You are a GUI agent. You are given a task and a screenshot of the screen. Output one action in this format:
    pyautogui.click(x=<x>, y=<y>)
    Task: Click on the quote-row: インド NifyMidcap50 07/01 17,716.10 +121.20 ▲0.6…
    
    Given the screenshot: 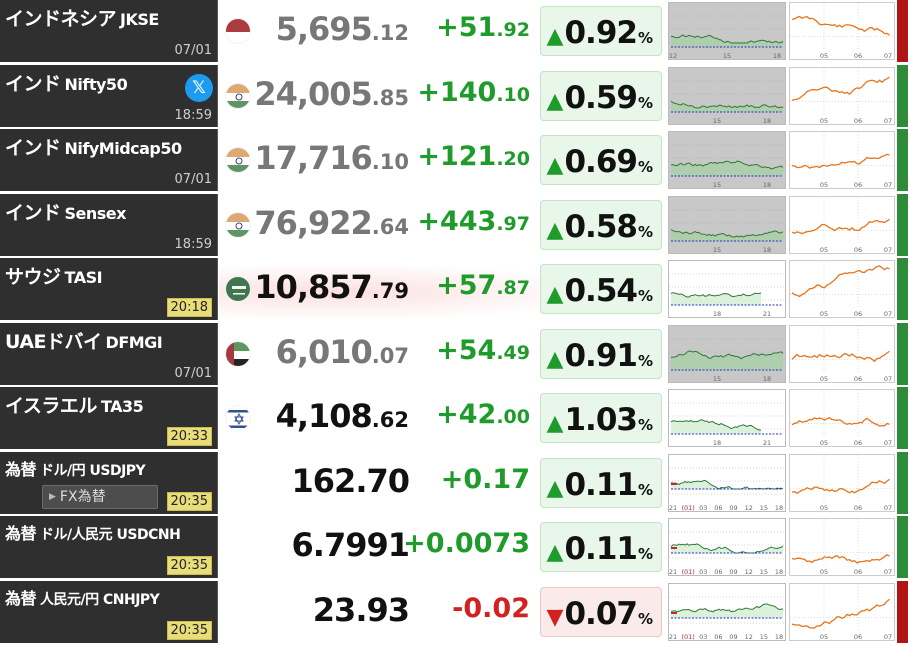 What is the action you would take?
    pyautogui.click(x=454, y=160)
    